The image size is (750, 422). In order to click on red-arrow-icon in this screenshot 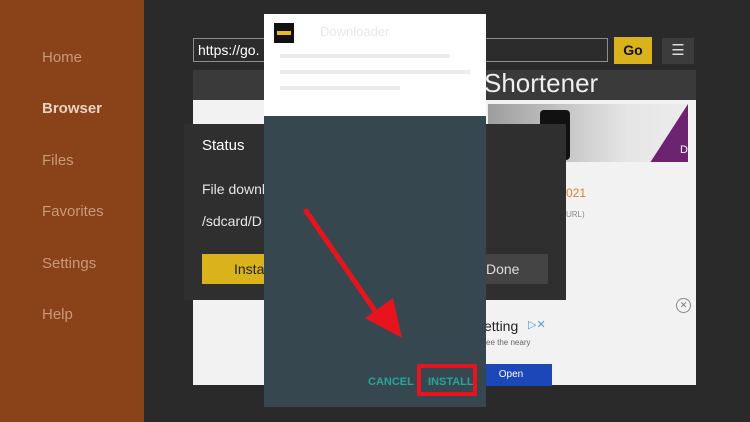, I will do `click(352, 273)`.